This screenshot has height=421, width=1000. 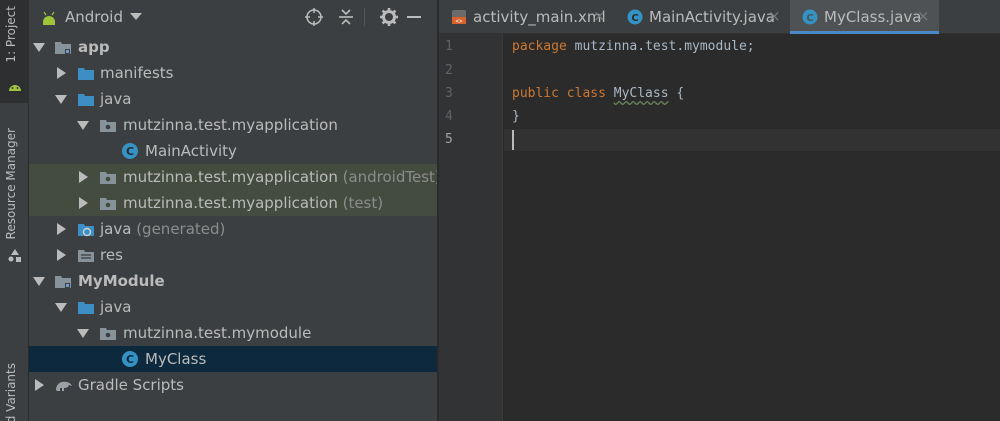 I want to click on android-view-icon, so click(x=49, y=18).